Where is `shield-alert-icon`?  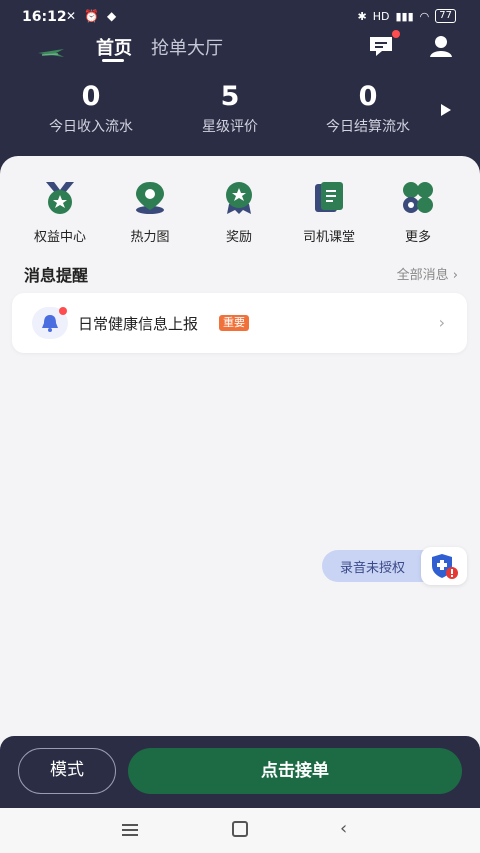 shield-alert-icon is located at coordinates (445, 566).